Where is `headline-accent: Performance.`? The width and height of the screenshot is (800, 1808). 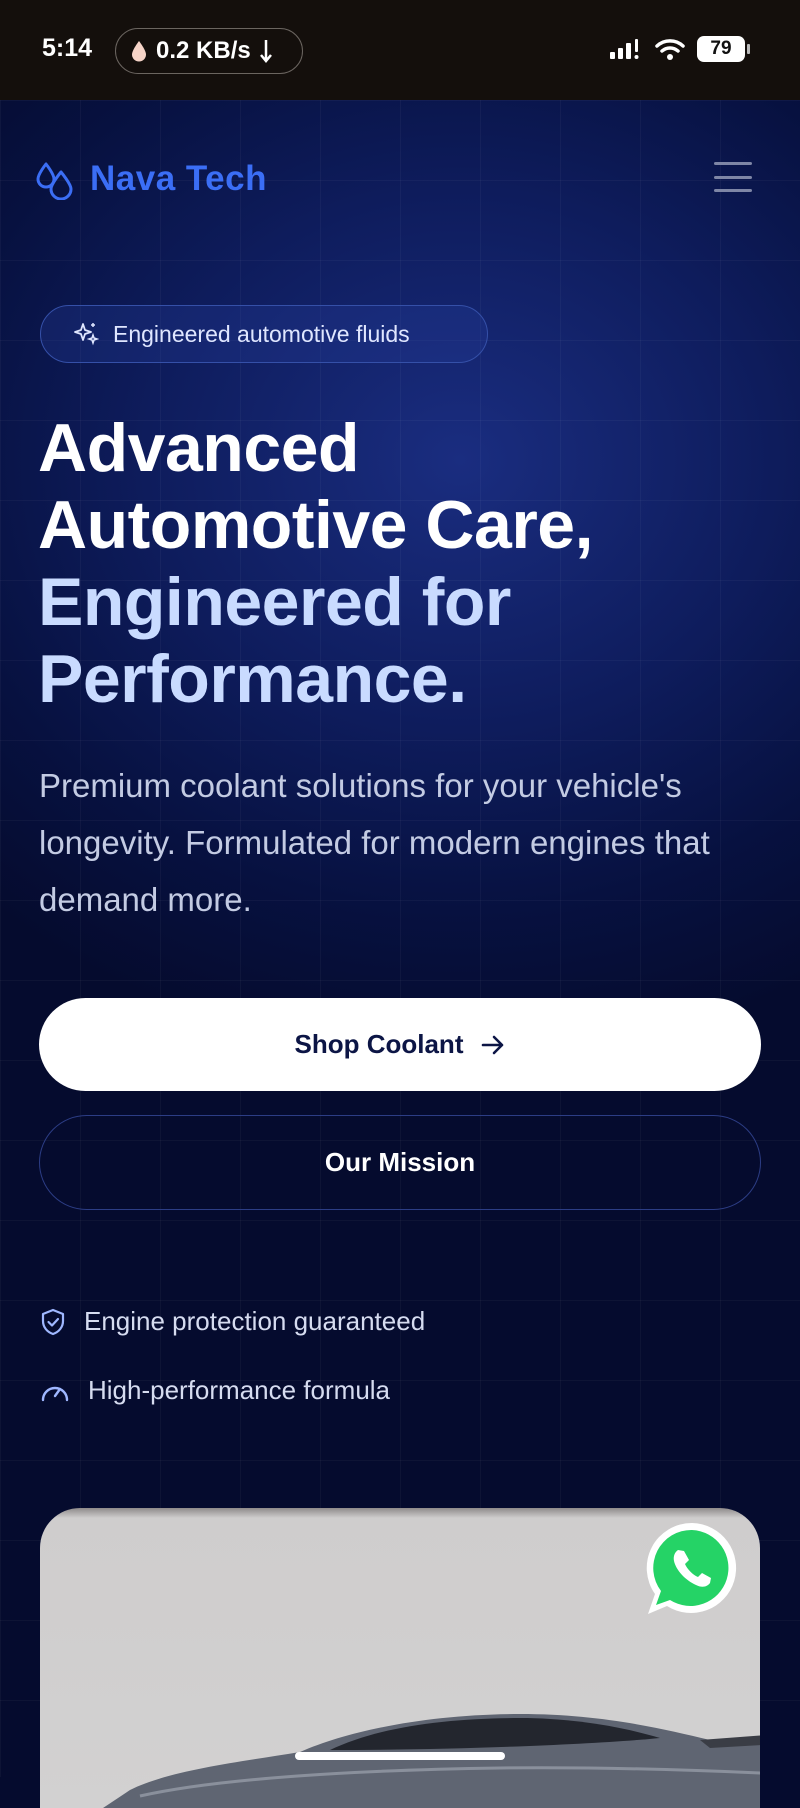
headline-accent: Performance. is located at coordinates (252, 679).